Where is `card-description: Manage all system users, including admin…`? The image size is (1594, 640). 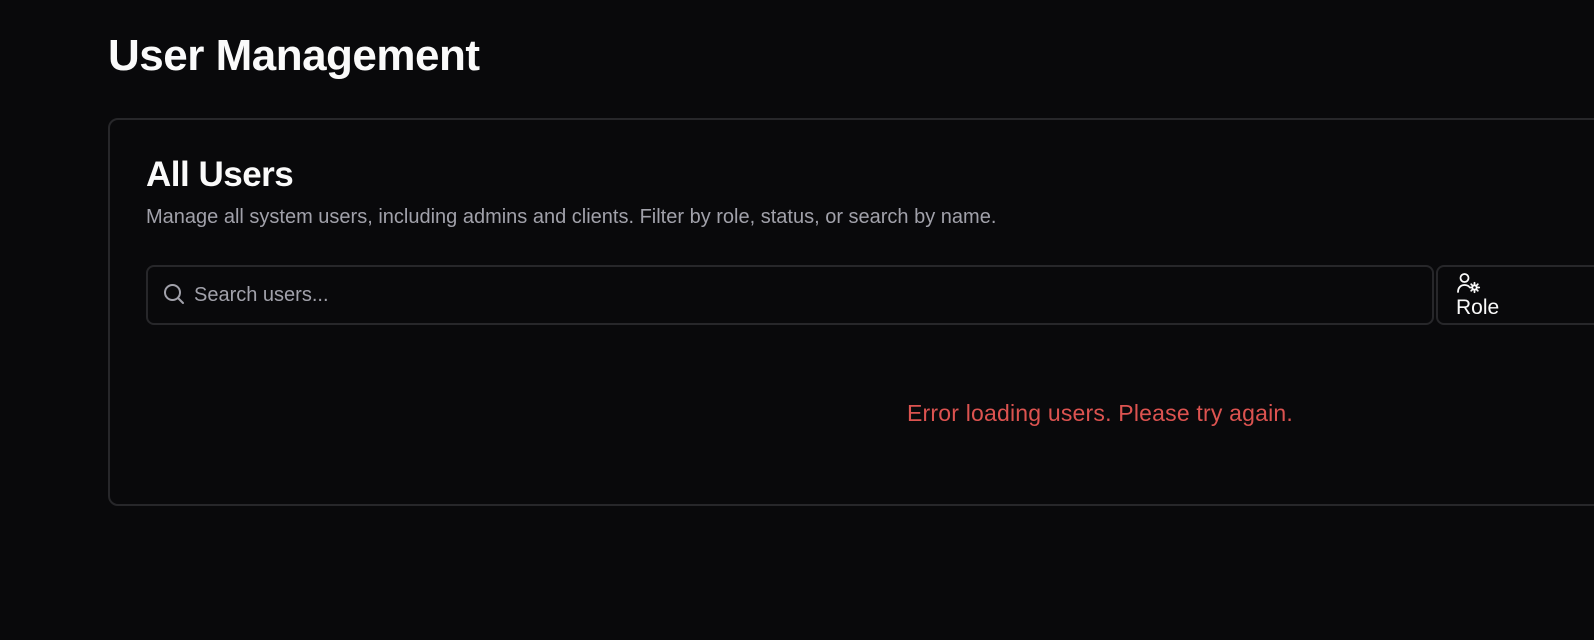
card-description: Manage all system users, including admin… is located at coordinates (571, 217).